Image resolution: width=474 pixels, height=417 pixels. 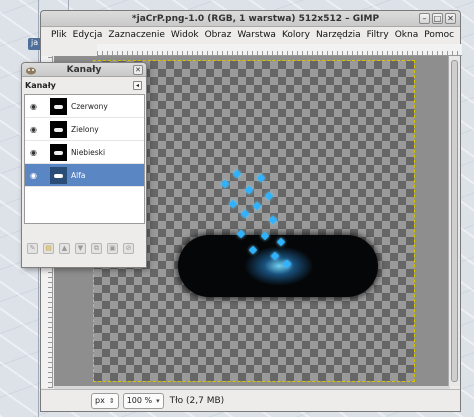 I want to click on close-icon: ✕, so click(x=138, y=70).